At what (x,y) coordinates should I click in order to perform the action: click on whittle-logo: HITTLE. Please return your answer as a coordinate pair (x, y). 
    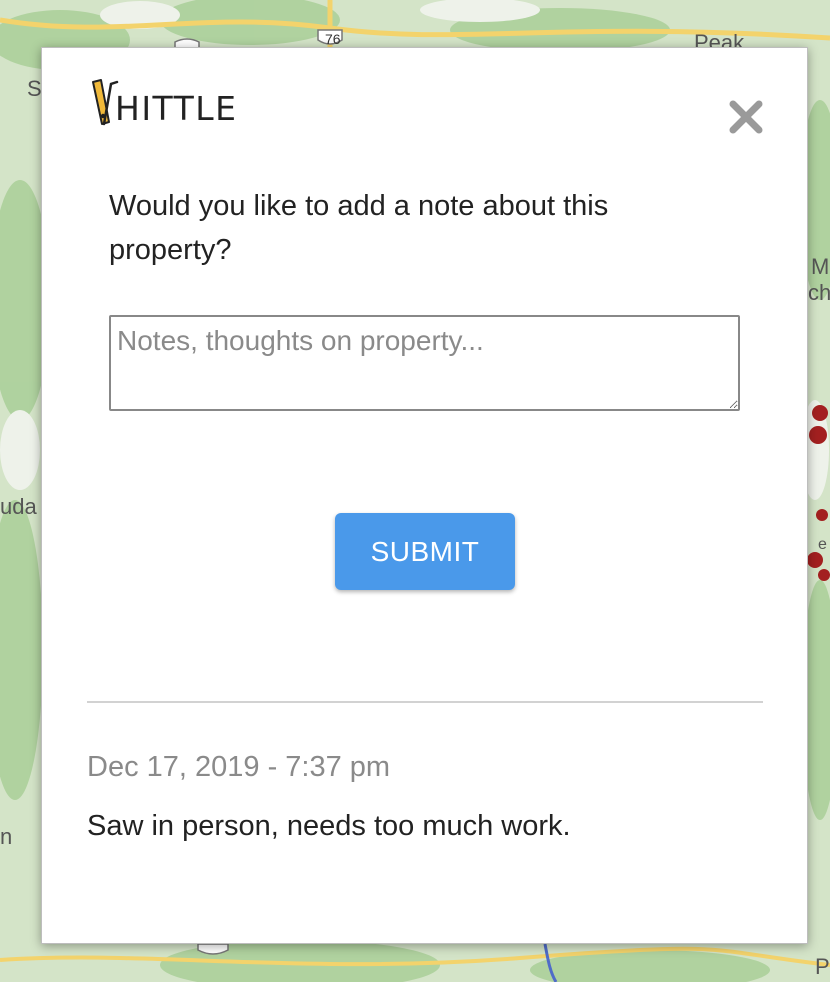
    Looking at the image, I should click on (163, 106).